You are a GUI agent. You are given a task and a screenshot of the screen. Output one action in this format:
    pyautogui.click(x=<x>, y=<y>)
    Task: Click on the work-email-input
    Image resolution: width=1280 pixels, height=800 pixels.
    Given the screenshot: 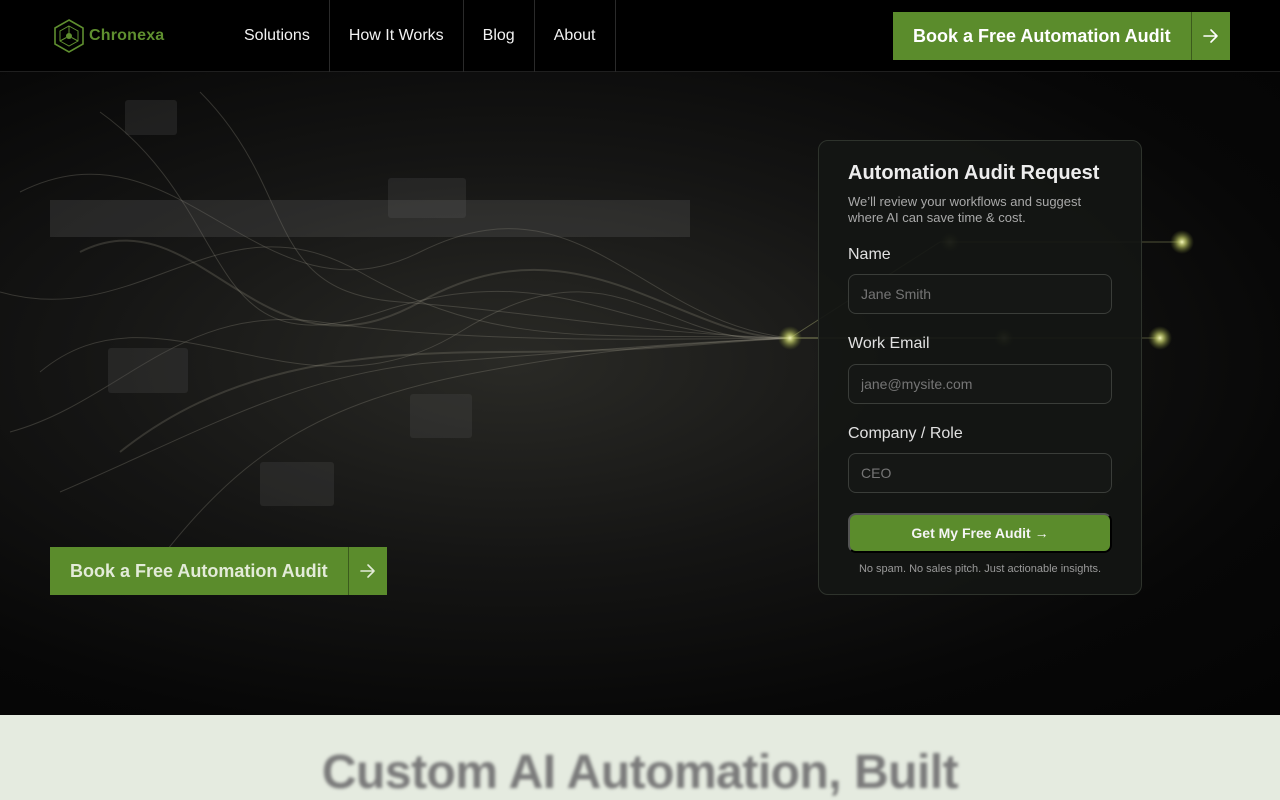 What is the action you would take?
    pyautogui.click(x=980, y=384)
    